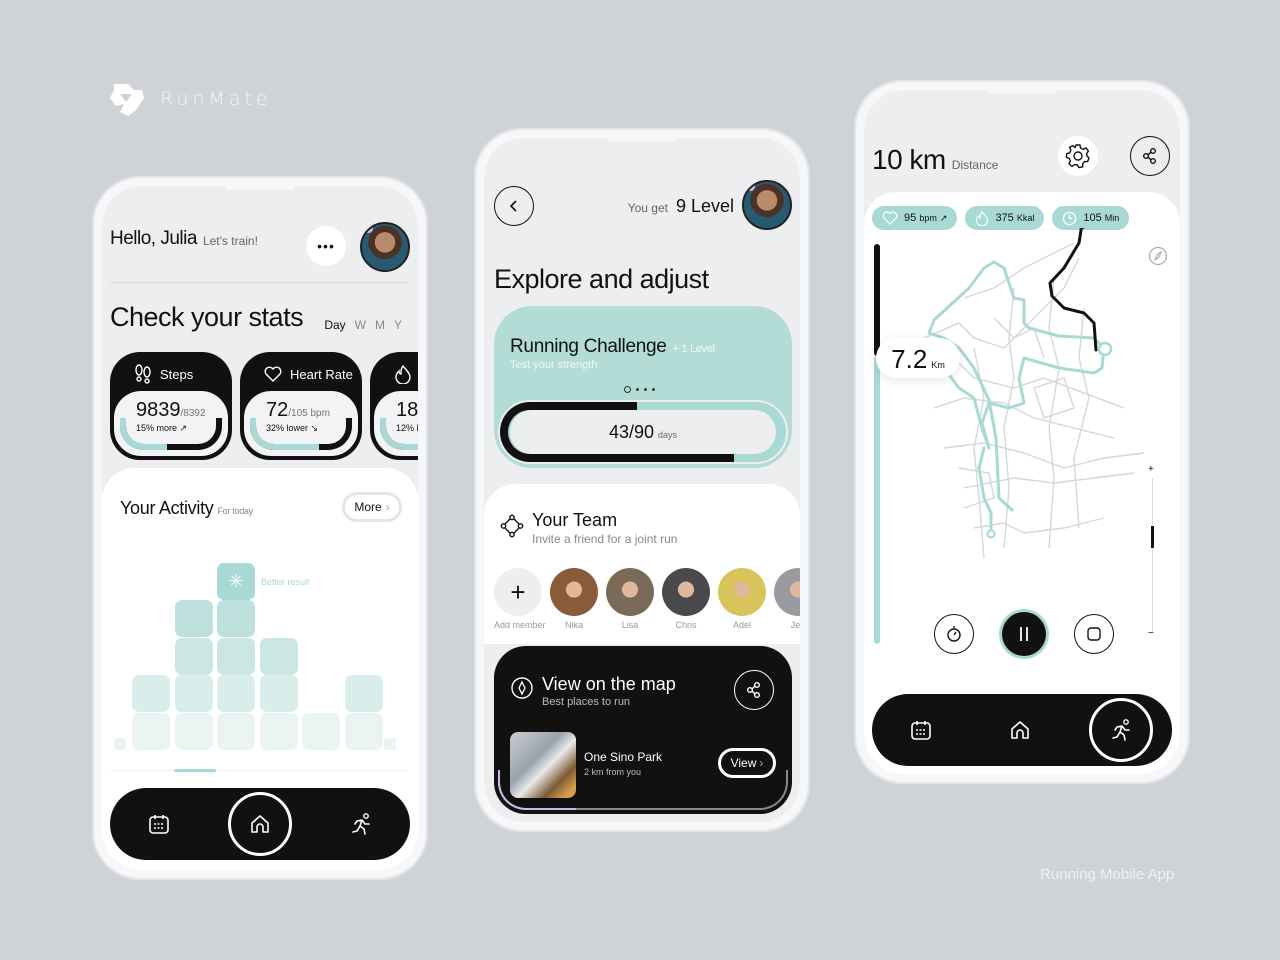 This screenshot has width=1280, height=960. I want to click on team-icon, so click(512, 526).